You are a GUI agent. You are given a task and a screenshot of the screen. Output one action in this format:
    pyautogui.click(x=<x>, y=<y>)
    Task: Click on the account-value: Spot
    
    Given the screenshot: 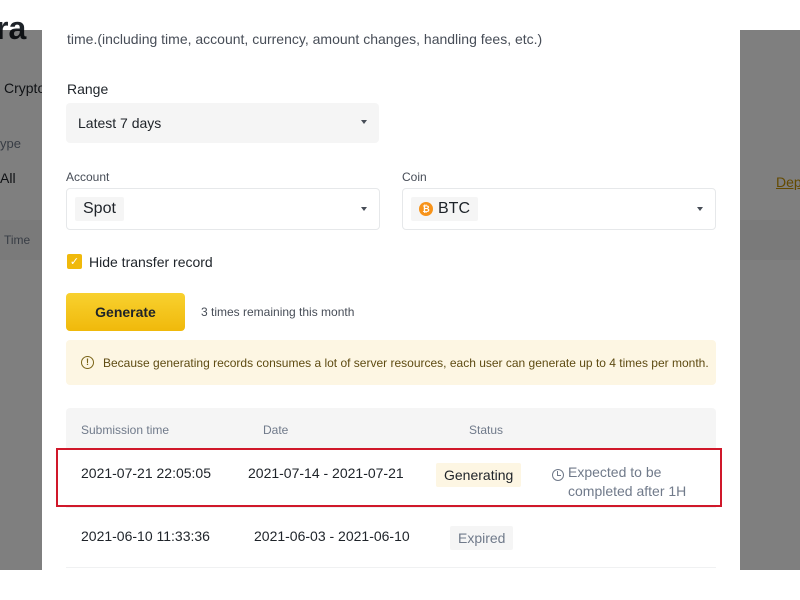 What is the action you would take?
    pyautogui.click(x=99, y=209)
    